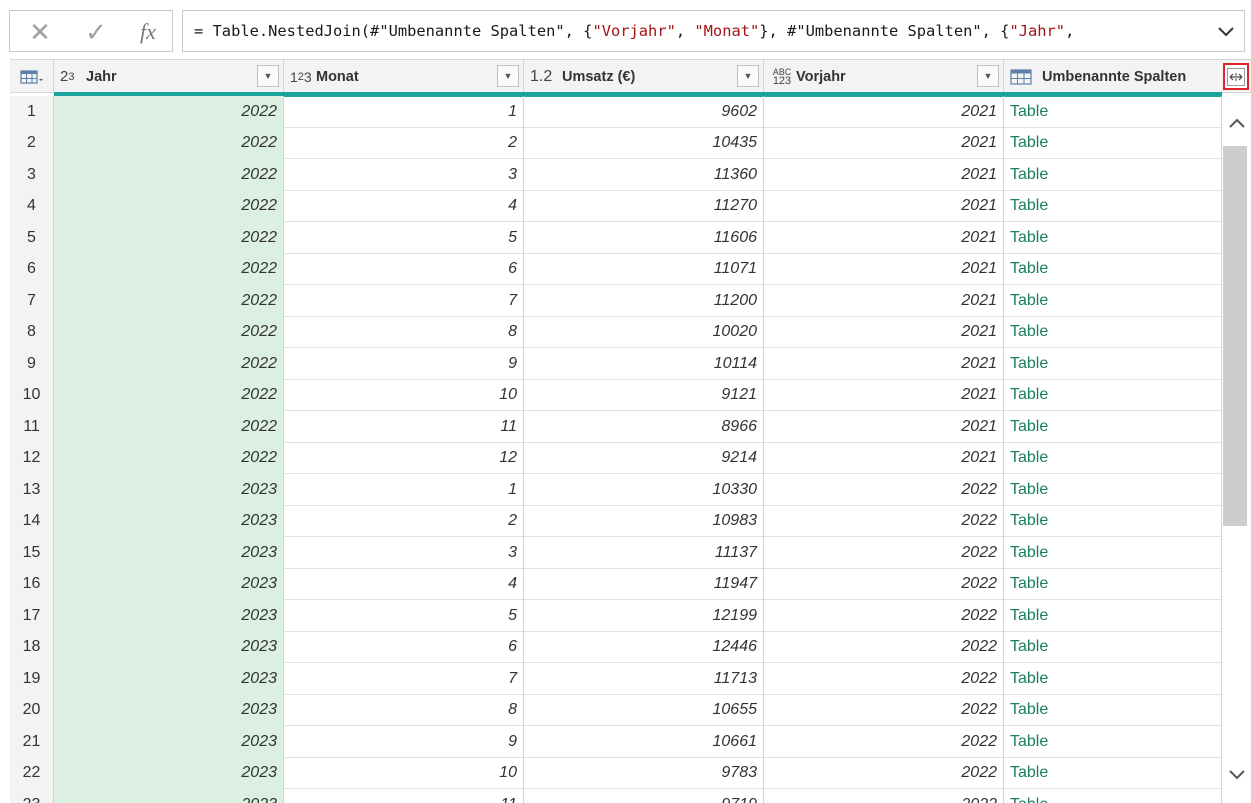 The height and width of the screenshot is (803, 1251). Describe the element at coordinates (616, 490) in the screenshot. I see `table-row: 13 2023 1 10330 2022 Table` at that location.